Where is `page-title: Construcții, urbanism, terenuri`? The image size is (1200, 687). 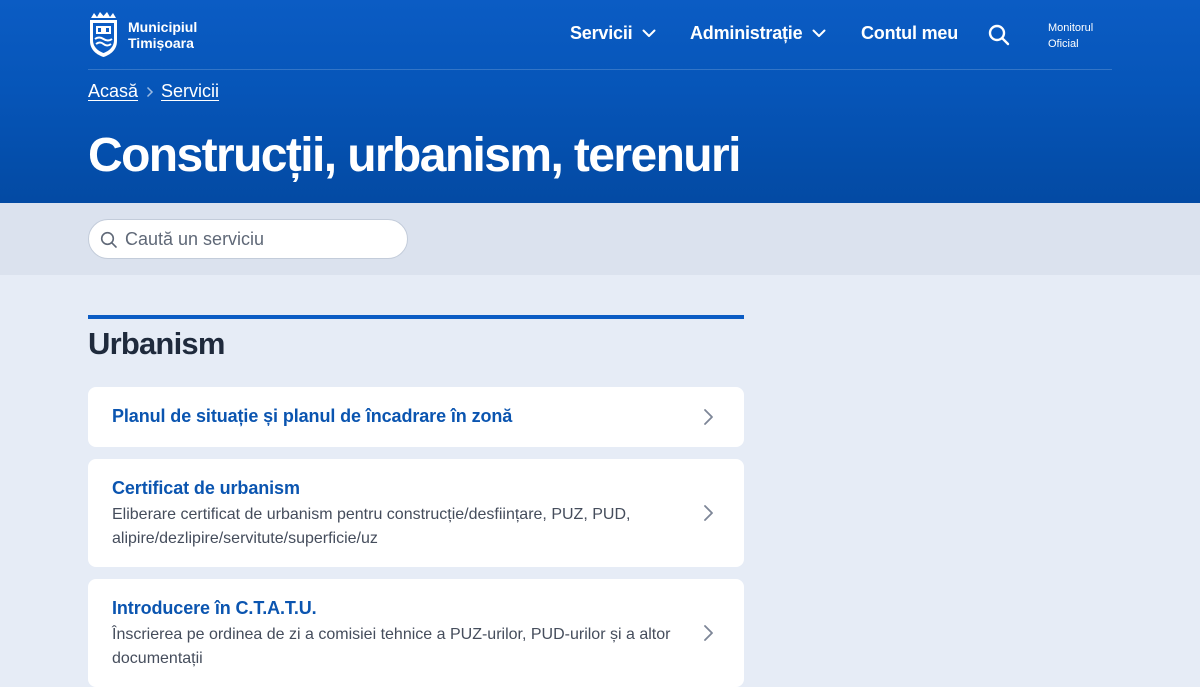
page-title: Construcții, urbanism, terenuri is located at coordinates (414, 155).